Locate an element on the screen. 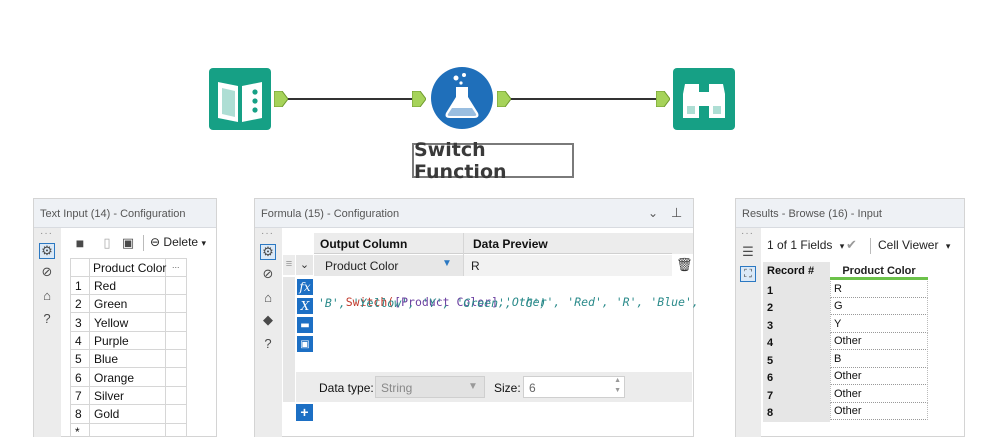 The height and width of the screenshot is (439, 999). binoculars-icon: ⛶ is located at coordinates (748, 274).